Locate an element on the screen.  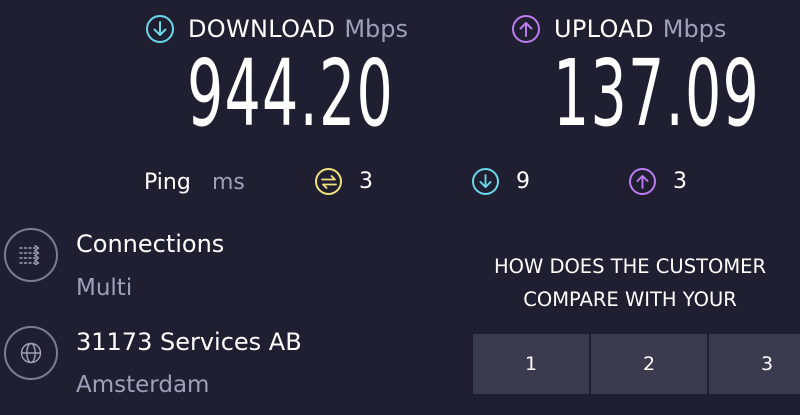
globe-icon is located at coordinates (31, 353).